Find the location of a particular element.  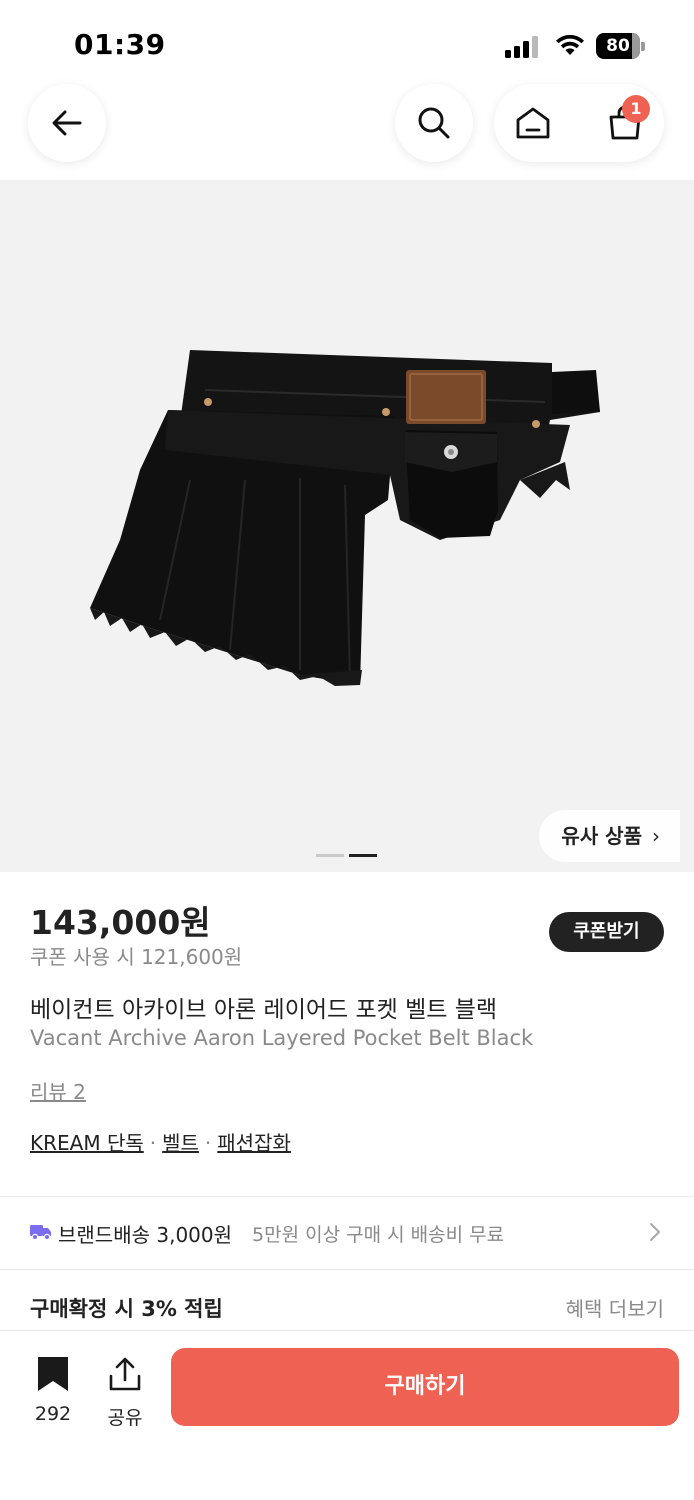

back-button is located at coordinates (67, 123).